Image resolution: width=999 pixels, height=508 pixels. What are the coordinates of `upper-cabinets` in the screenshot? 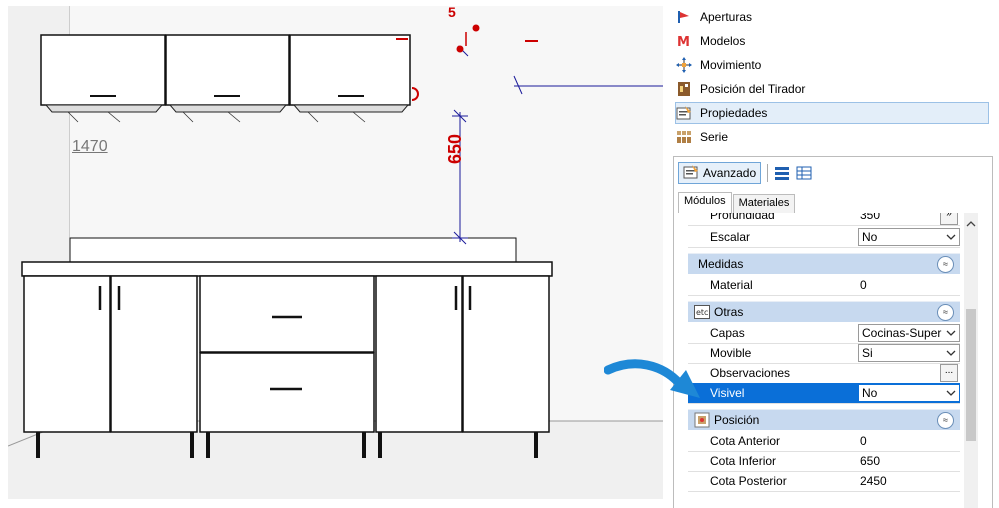 It's located at (225, 70).